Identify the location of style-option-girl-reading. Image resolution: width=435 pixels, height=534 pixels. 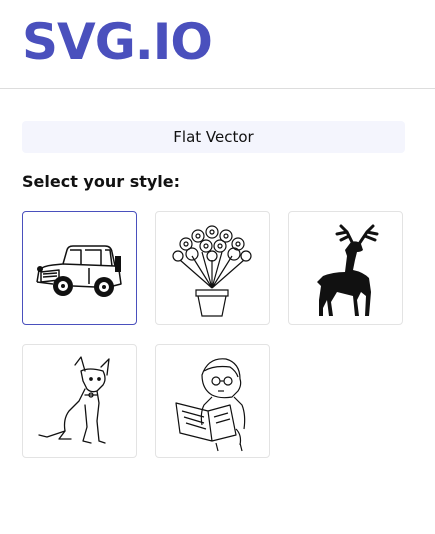
(212, 401).